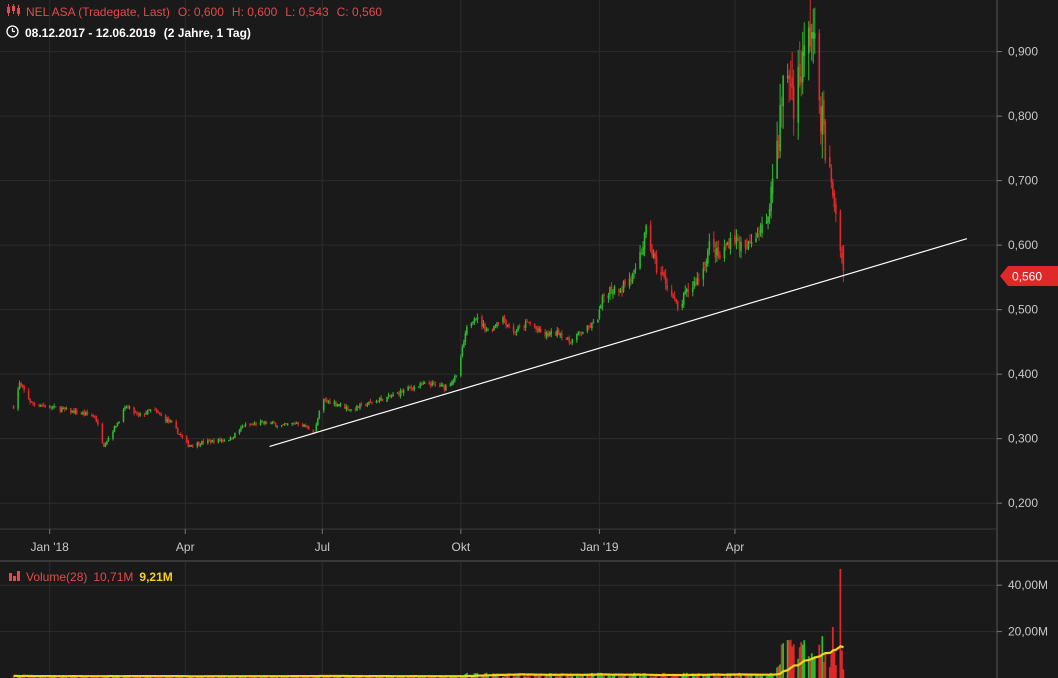 The image size is (1058, 678). I want to click on time-tick-label: Apr, so click(735, 547).